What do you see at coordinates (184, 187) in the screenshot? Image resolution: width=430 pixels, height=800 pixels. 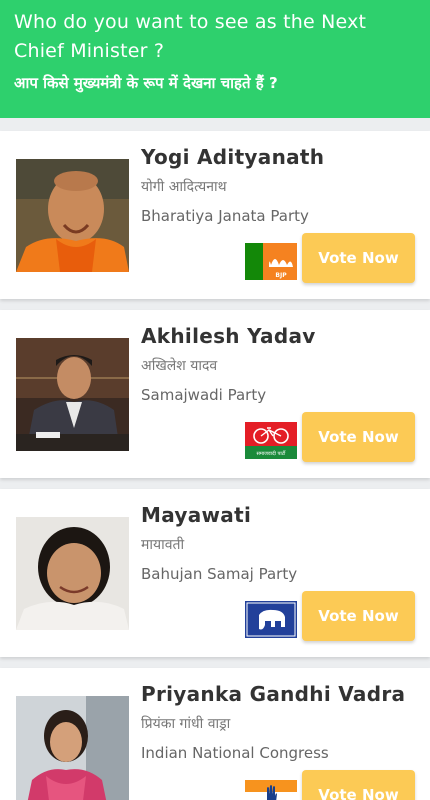 I see `candidate-name-hindi: योगी आदित्यनाथ` at bounding box center [184, 187].